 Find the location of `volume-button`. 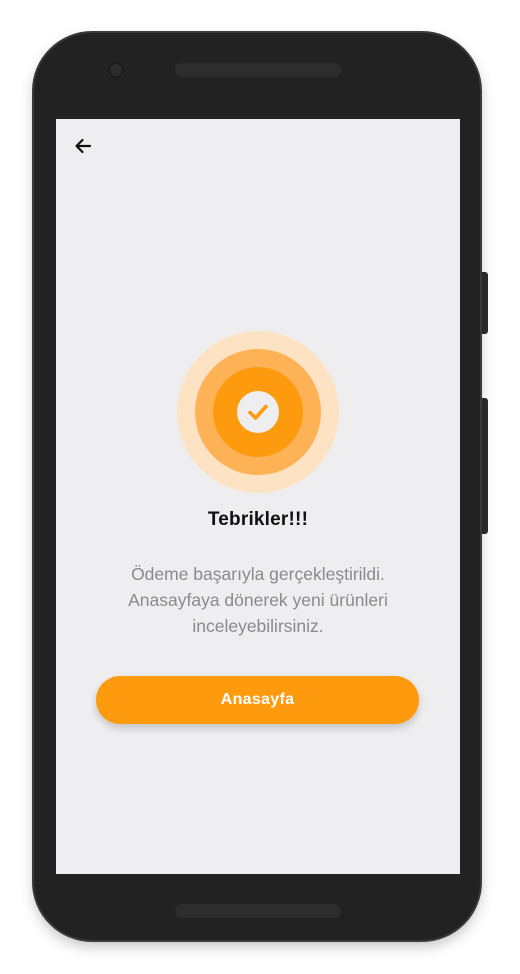

volume-button is located at coordinates (484, 466).